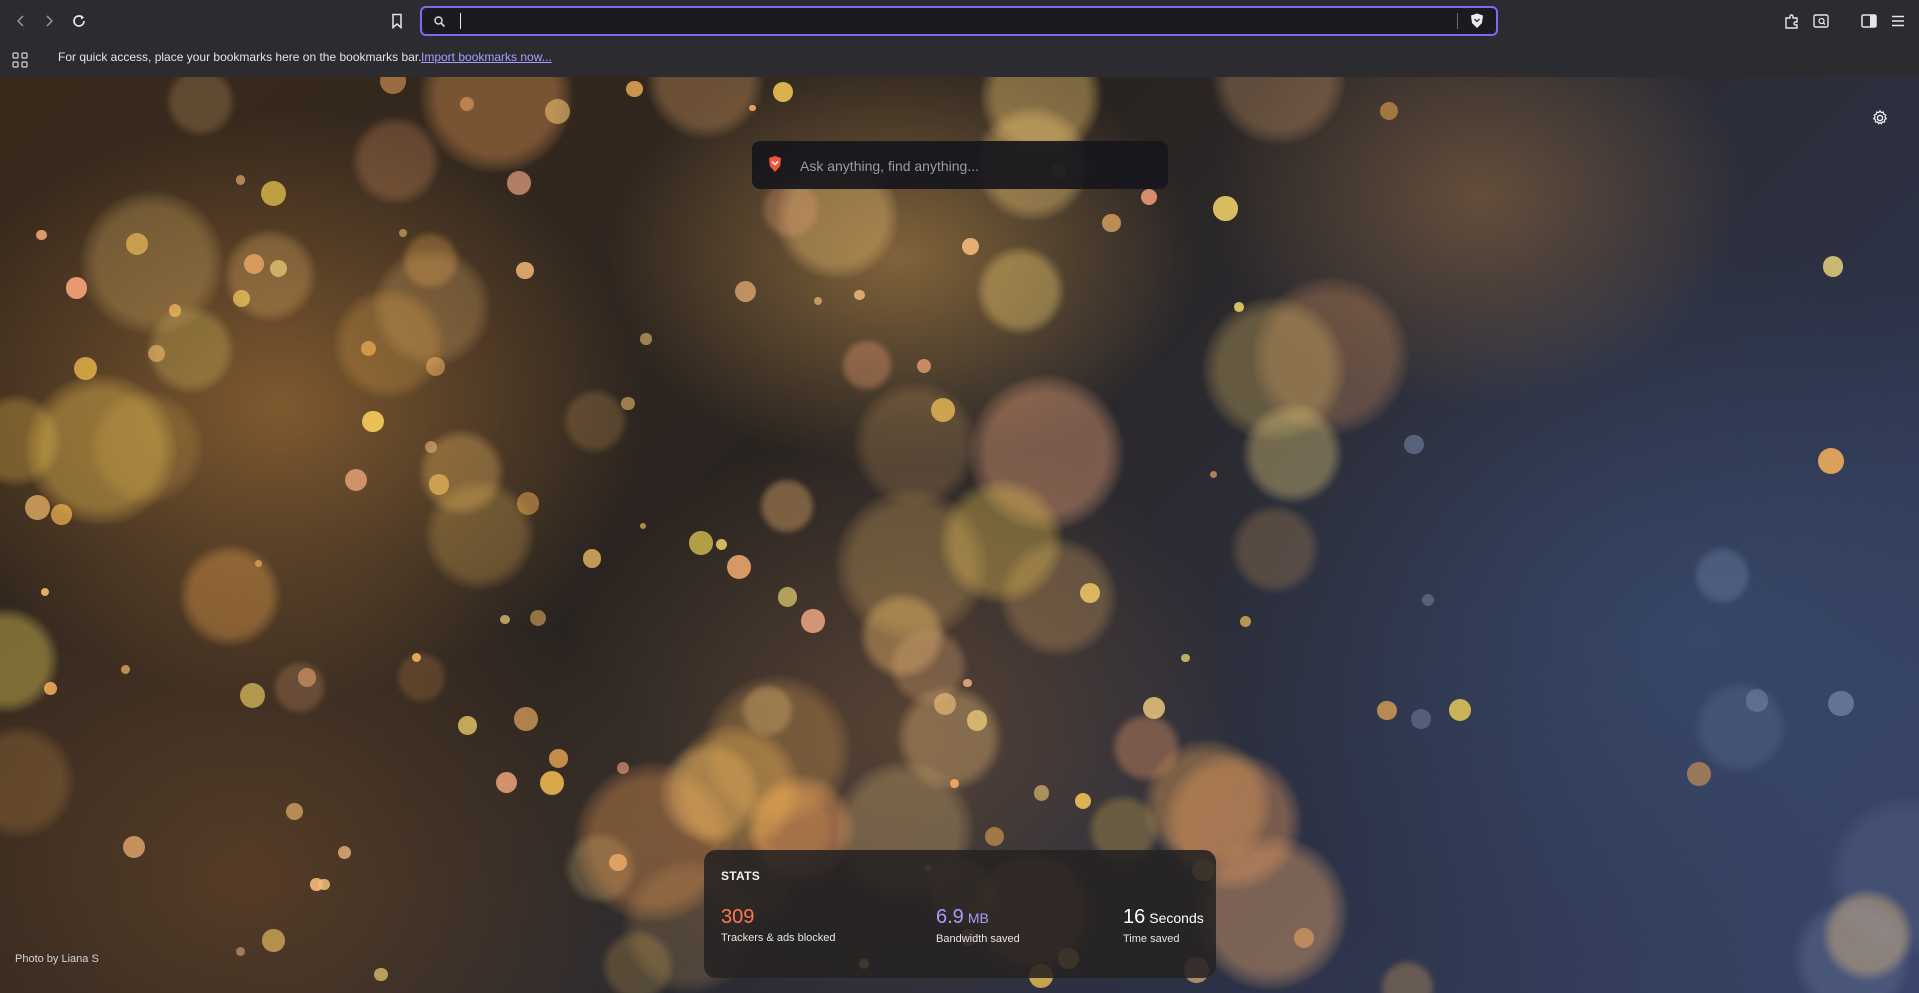  What do you see at coordinates (57, 959) in the screenshot?
I see `photo-credit: Photo by Liana S` at bounding box center [57, 959].